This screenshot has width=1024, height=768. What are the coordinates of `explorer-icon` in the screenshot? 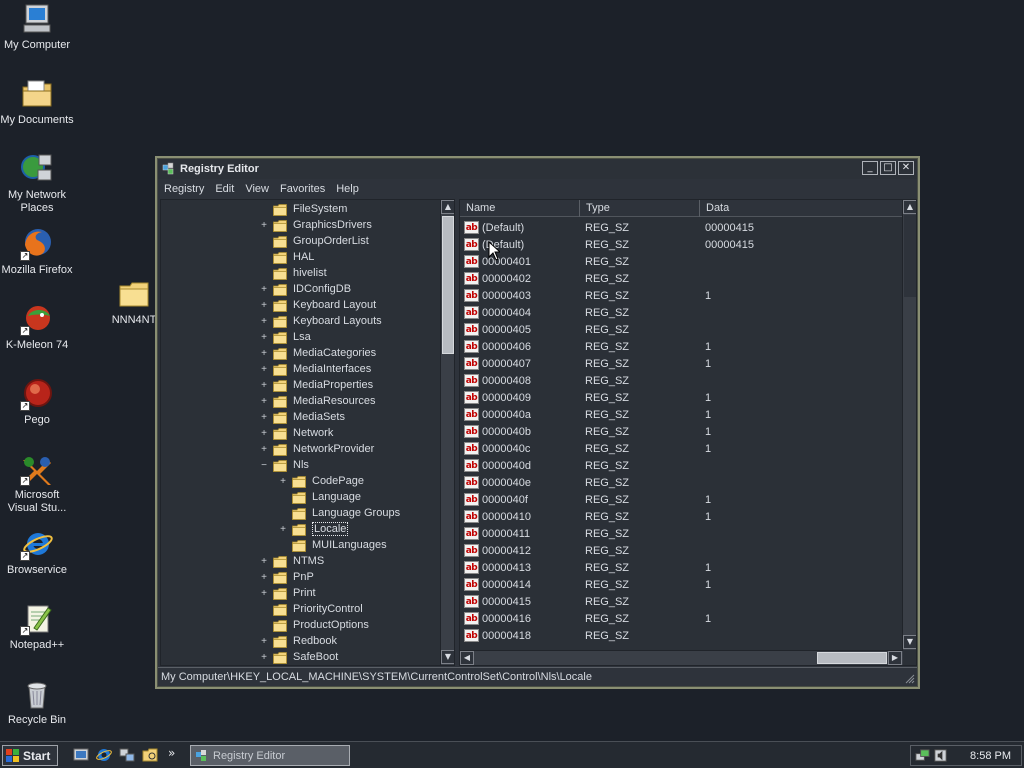 It's located at (150, 755).